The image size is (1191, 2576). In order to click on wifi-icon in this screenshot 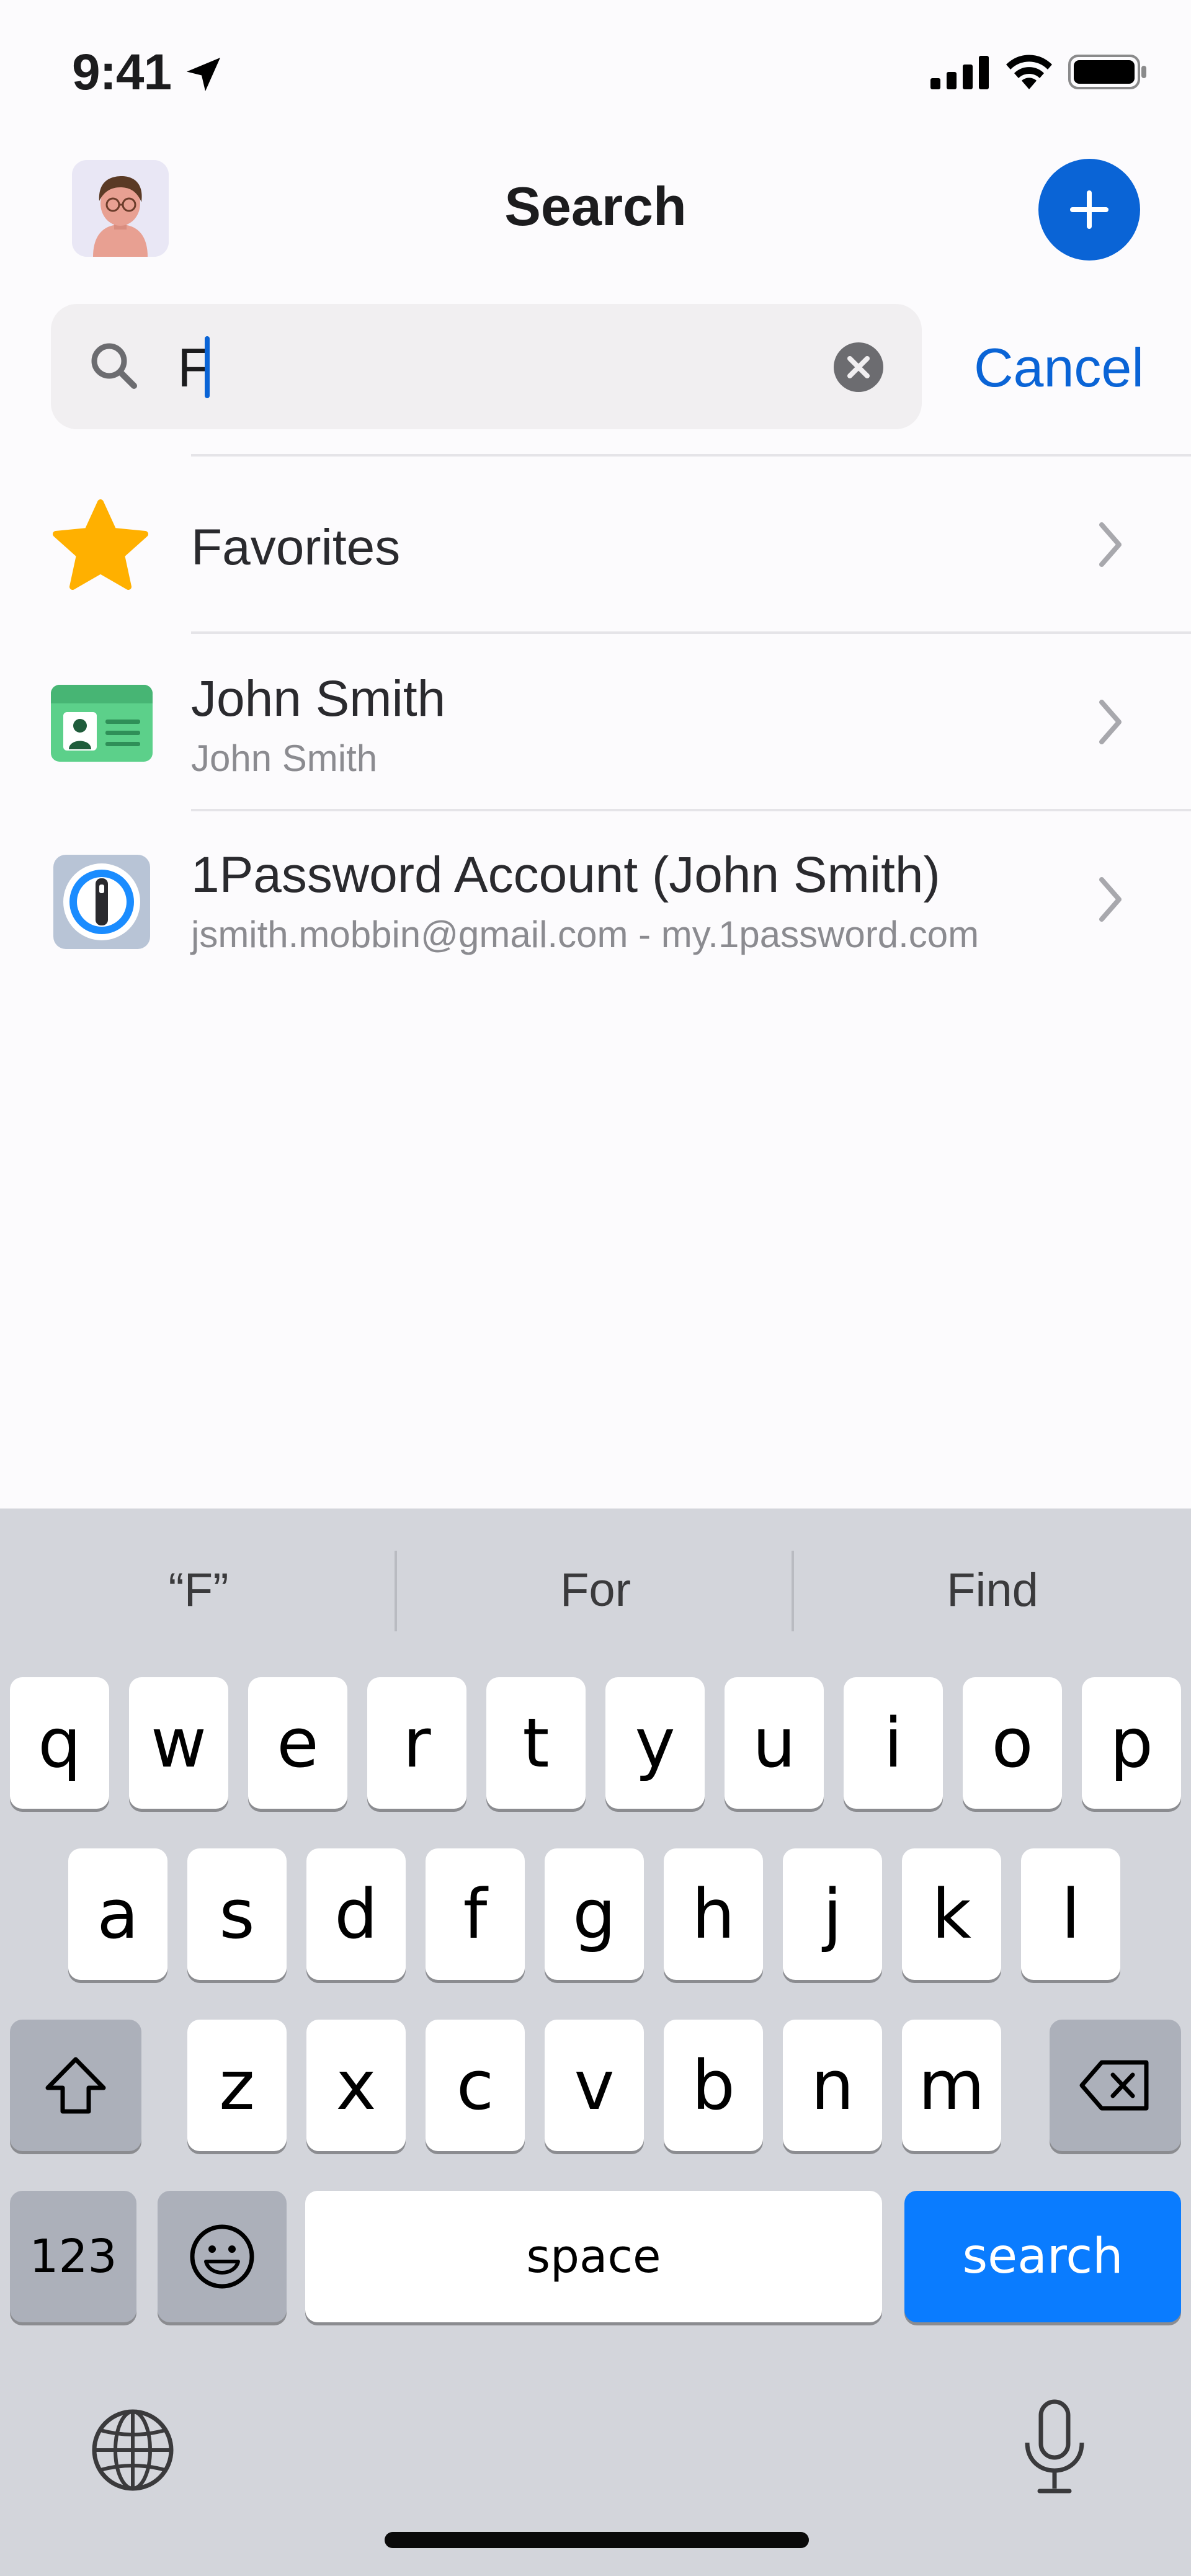, I will do `click(1029, 72)`.